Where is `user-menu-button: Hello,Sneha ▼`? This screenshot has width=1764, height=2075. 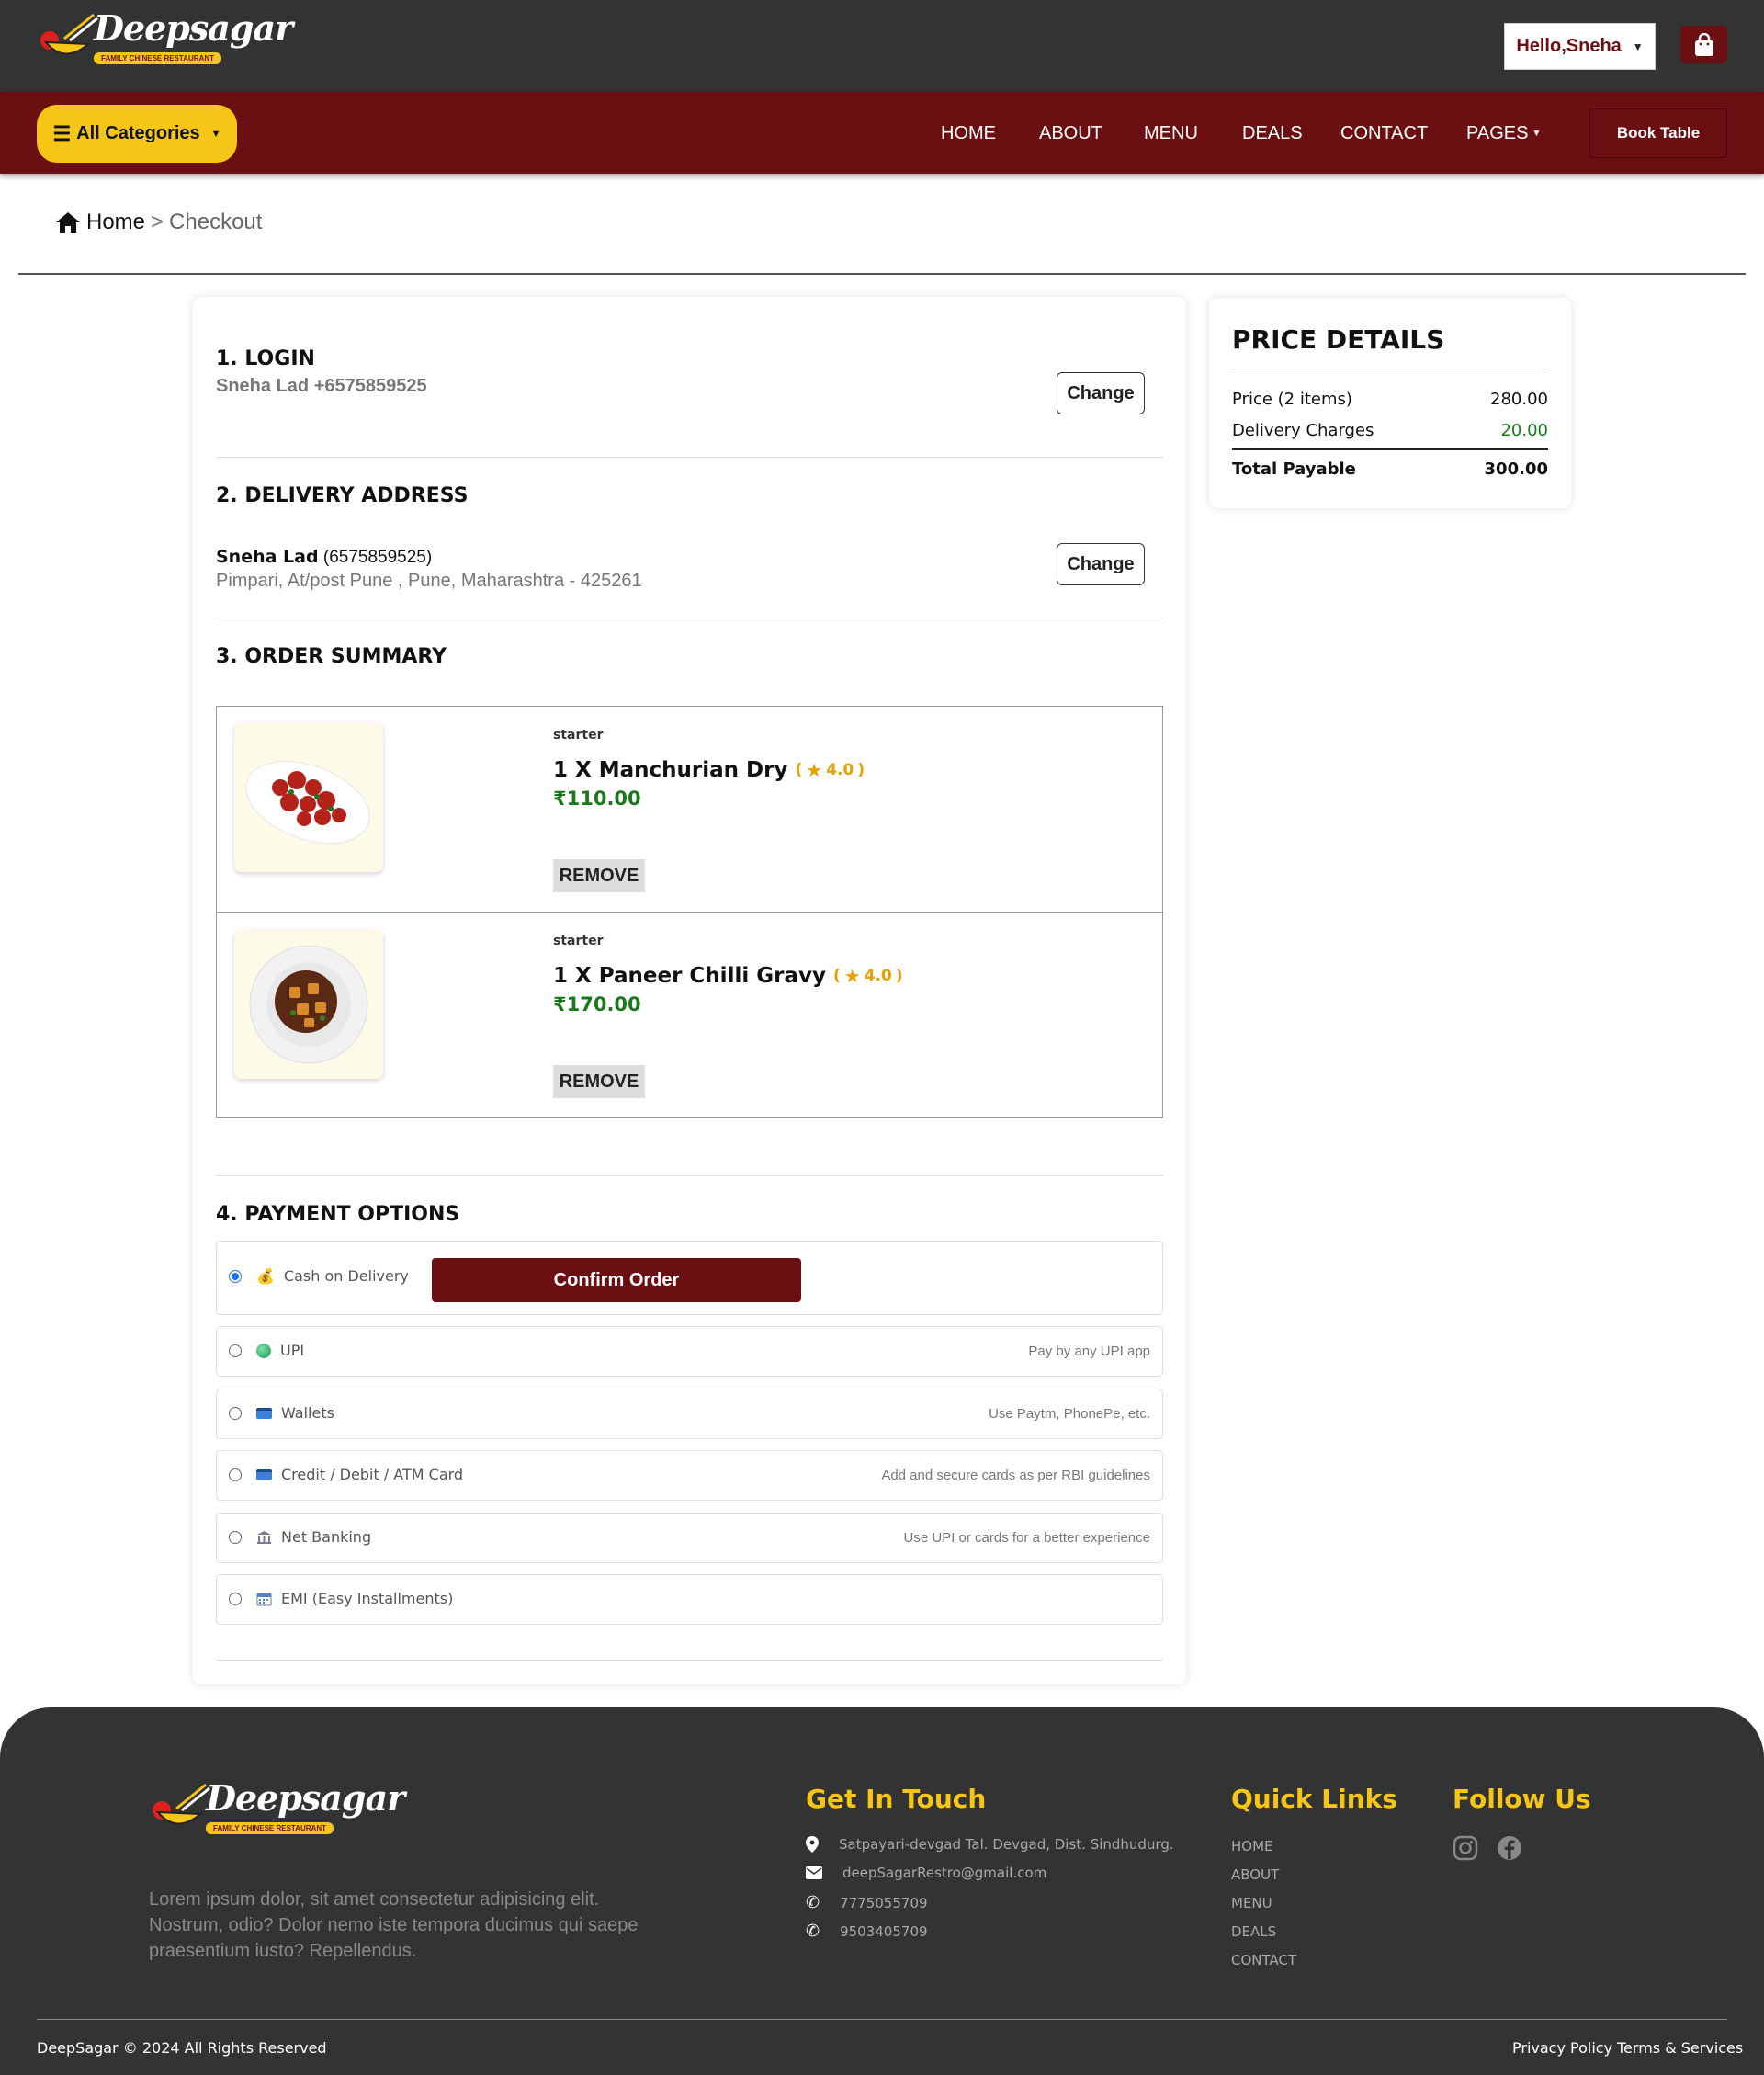 user-menu-button: Hello,Sneha ▼ is located at coordinates (1580, 46).